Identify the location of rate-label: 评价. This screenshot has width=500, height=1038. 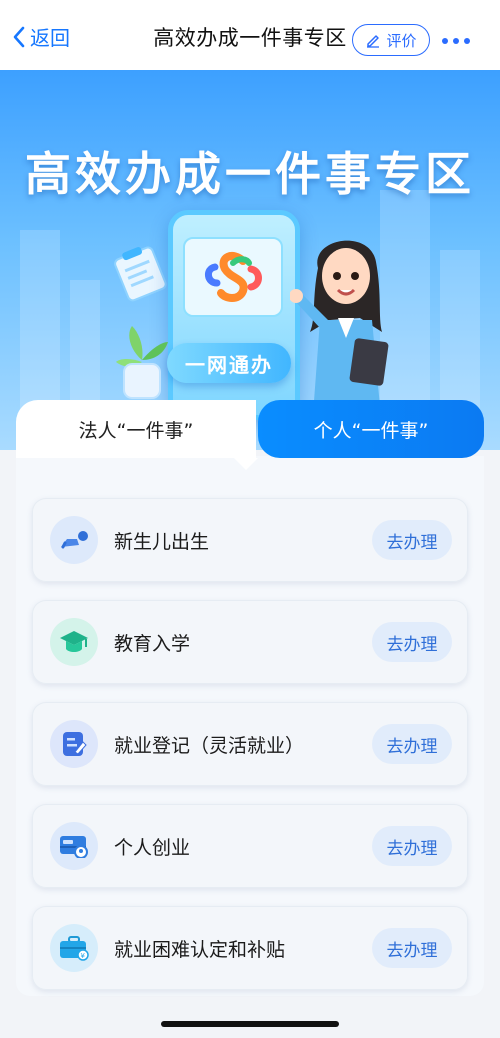
(401, 40).